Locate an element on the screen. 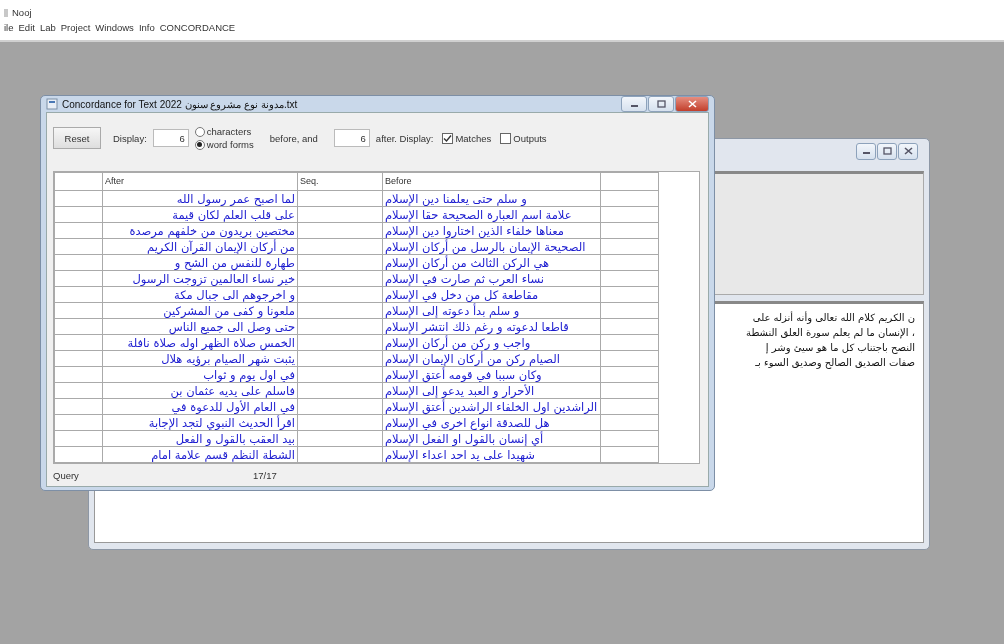  table-cell: في اول يوم و ثواب is located at coordinates (200, 374).